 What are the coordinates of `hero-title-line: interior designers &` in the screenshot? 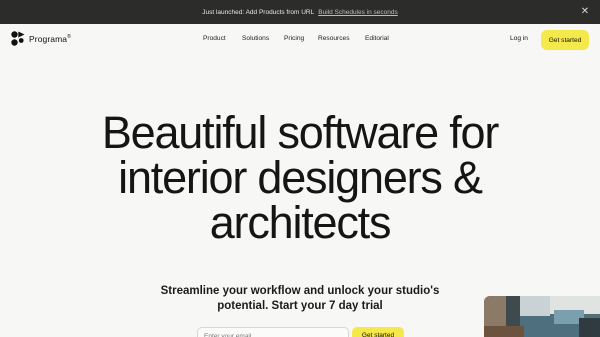 It's located at (300, 177).